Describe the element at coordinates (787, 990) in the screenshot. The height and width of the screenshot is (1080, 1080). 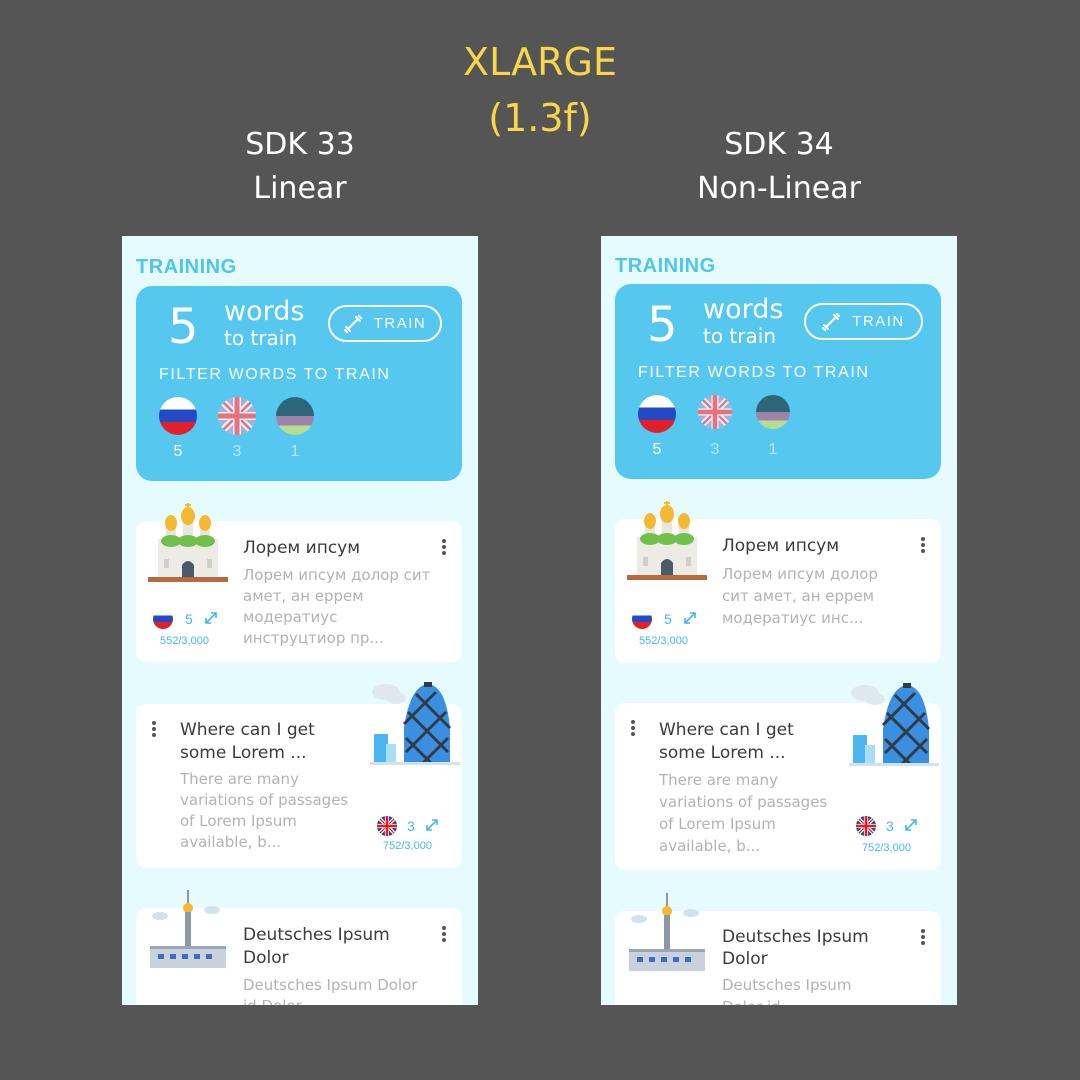
I see `card-description: Deutsches Ipsum Dolor id` at that location.